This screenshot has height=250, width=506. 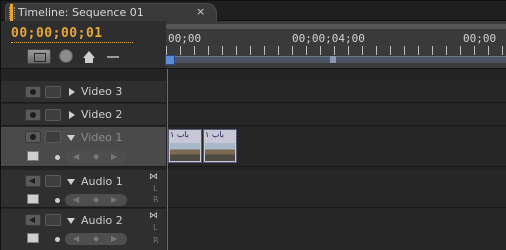 I want to click on work-area-marker, so click(x=333, y=59).